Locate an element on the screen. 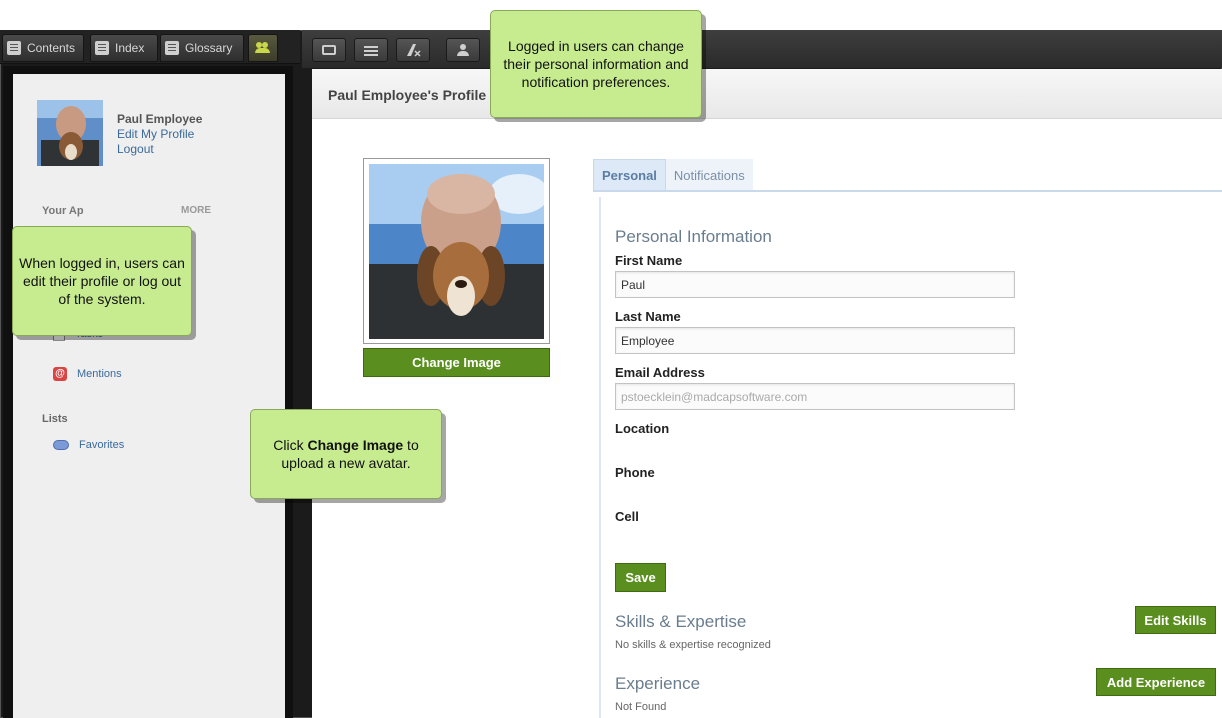 This screenshot has width=1222, height=718. sidebar-item-label: Favorites is located at coordinates (102, 445).